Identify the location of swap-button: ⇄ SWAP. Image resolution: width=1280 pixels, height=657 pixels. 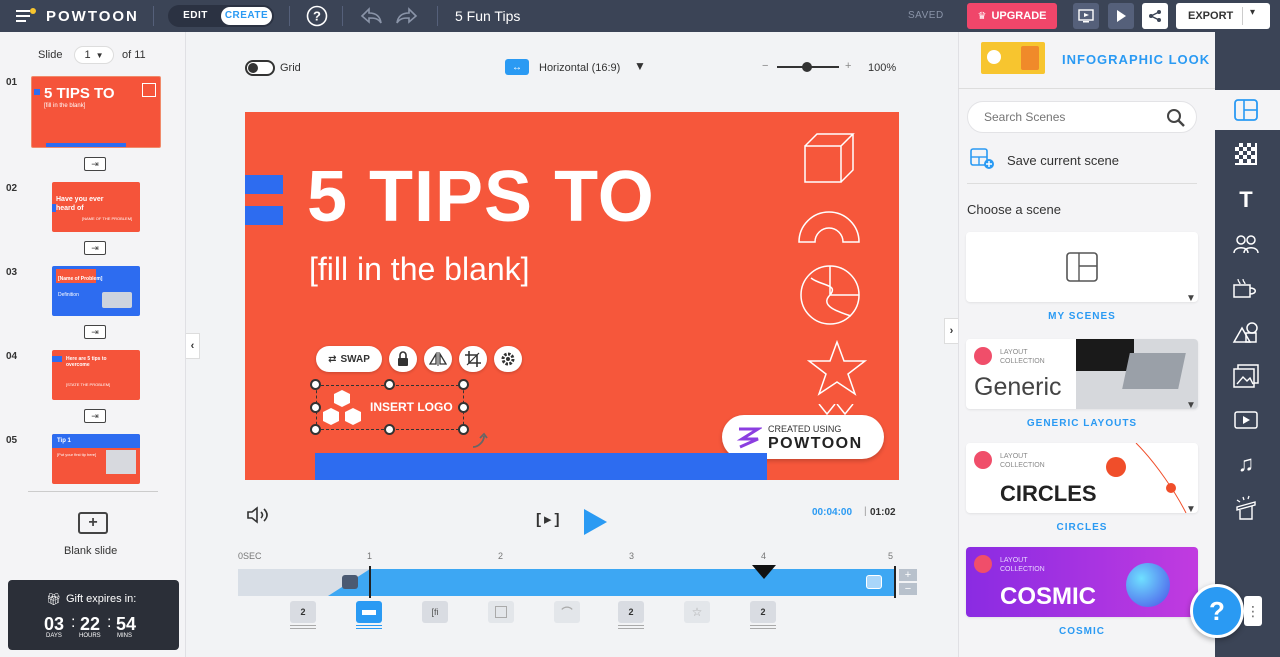
(349, 359).